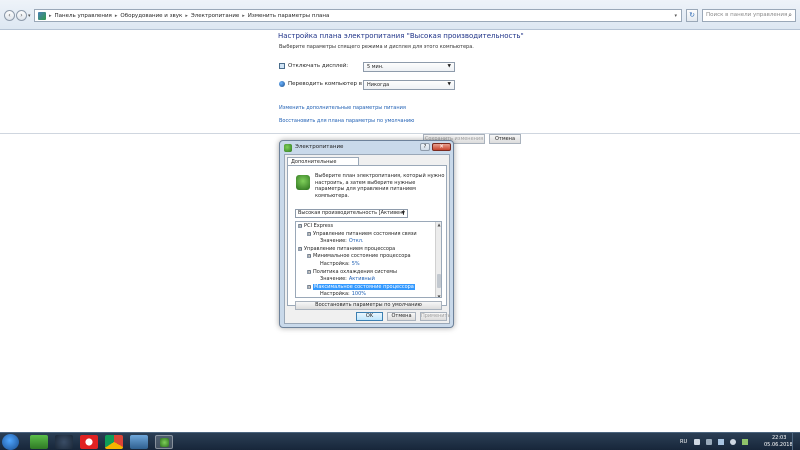 This screenshot has width=800, height=450. I want to click on tree-value: 100%, so click(359, 294).